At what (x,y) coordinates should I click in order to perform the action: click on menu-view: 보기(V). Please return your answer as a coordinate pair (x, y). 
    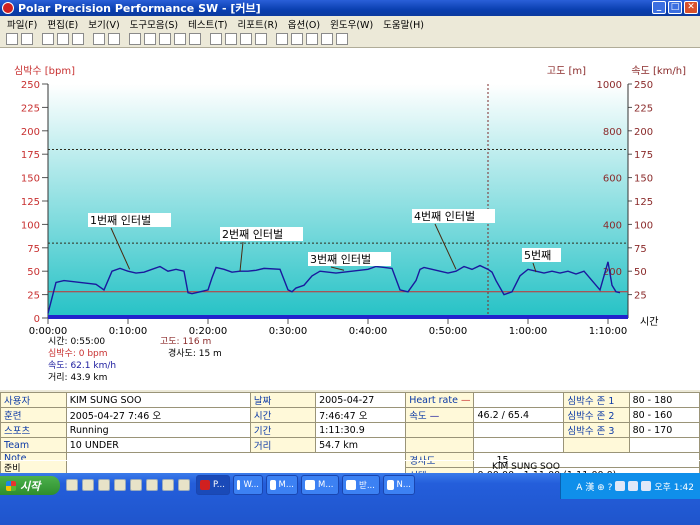
    Looking at the image, I should click on (103, 24).